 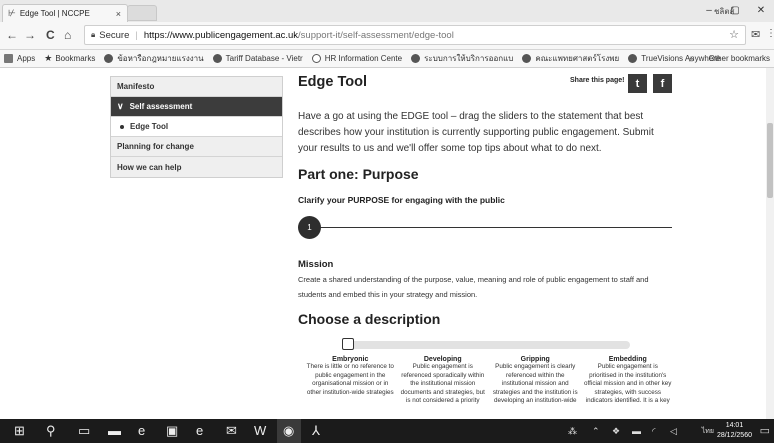 I want to click on tab-favicon-icon: ⊬, so click(x=12, y=13).